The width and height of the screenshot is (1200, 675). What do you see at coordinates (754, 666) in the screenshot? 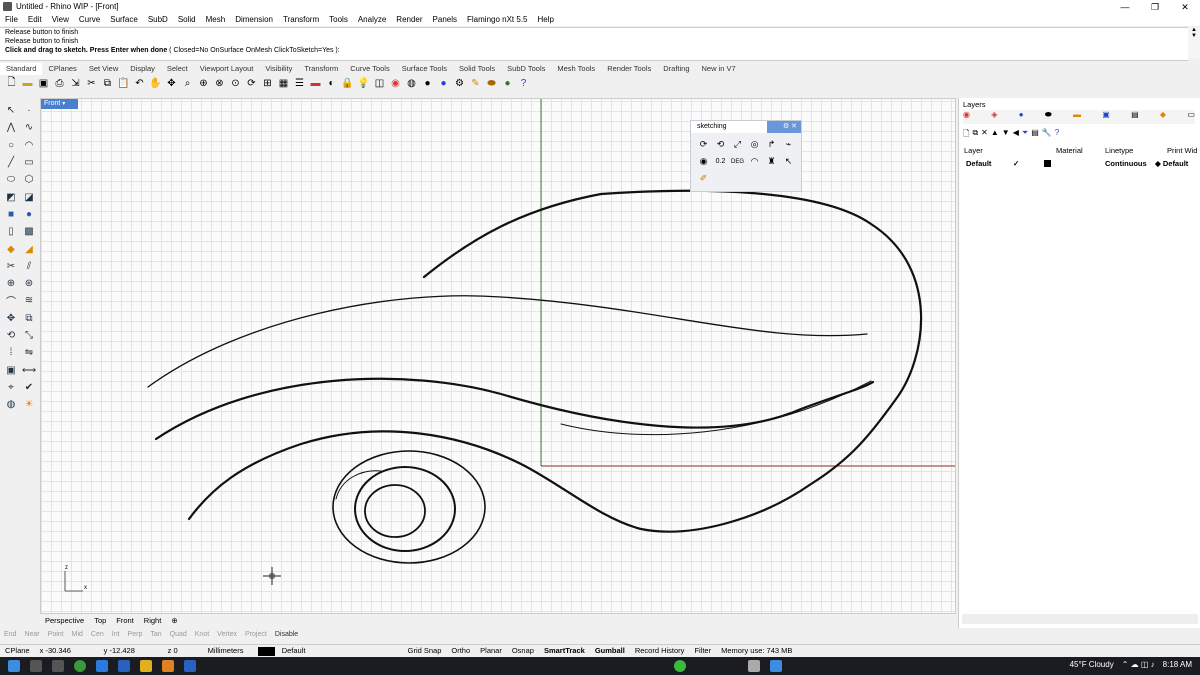
I see `rhino-taskbar-icon` at bounding box center [754, 666].